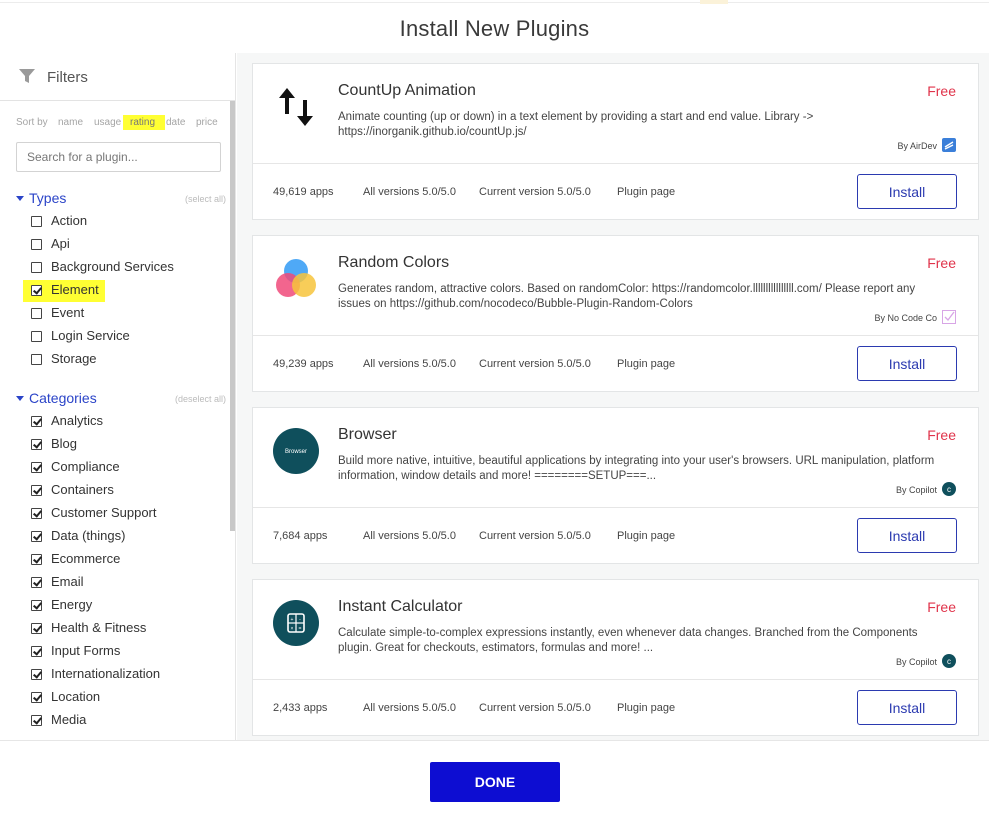  What do you see at coordinates (20, 398) in the screenshot?
I see `caret-down-icon` at bounding box center [20, 398].